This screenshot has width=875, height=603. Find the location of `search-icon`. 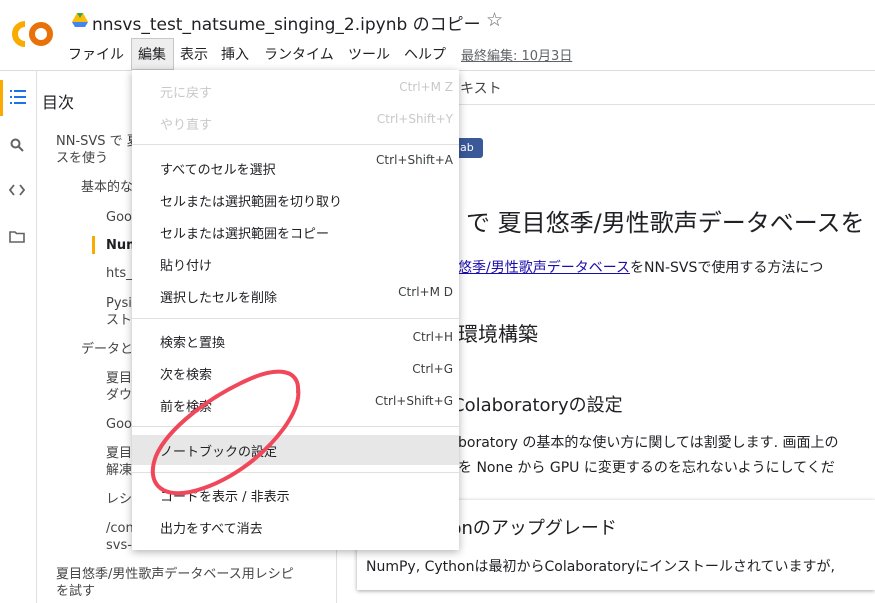

search-icon is located at coordinates (17, 145).